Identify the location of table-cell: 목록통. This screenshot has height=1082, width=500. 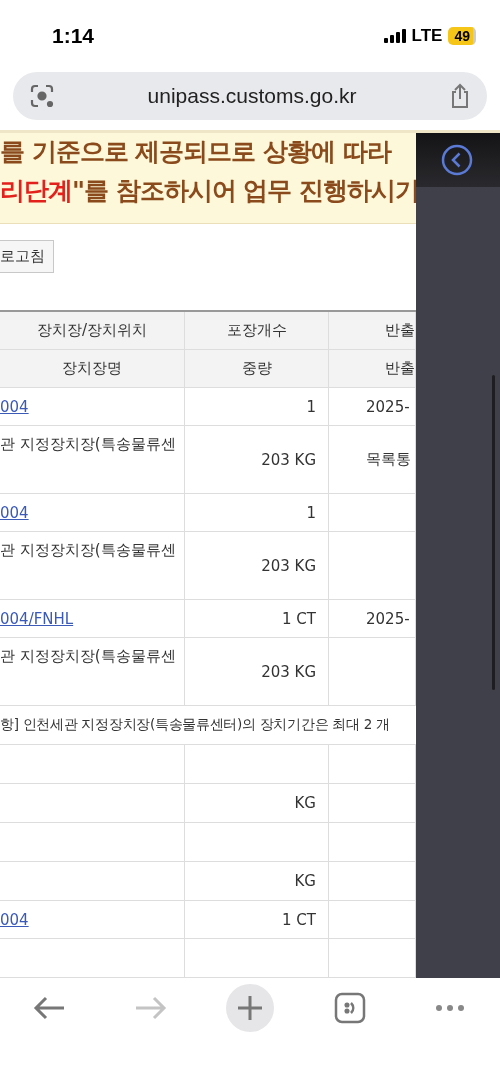
(372, 460).